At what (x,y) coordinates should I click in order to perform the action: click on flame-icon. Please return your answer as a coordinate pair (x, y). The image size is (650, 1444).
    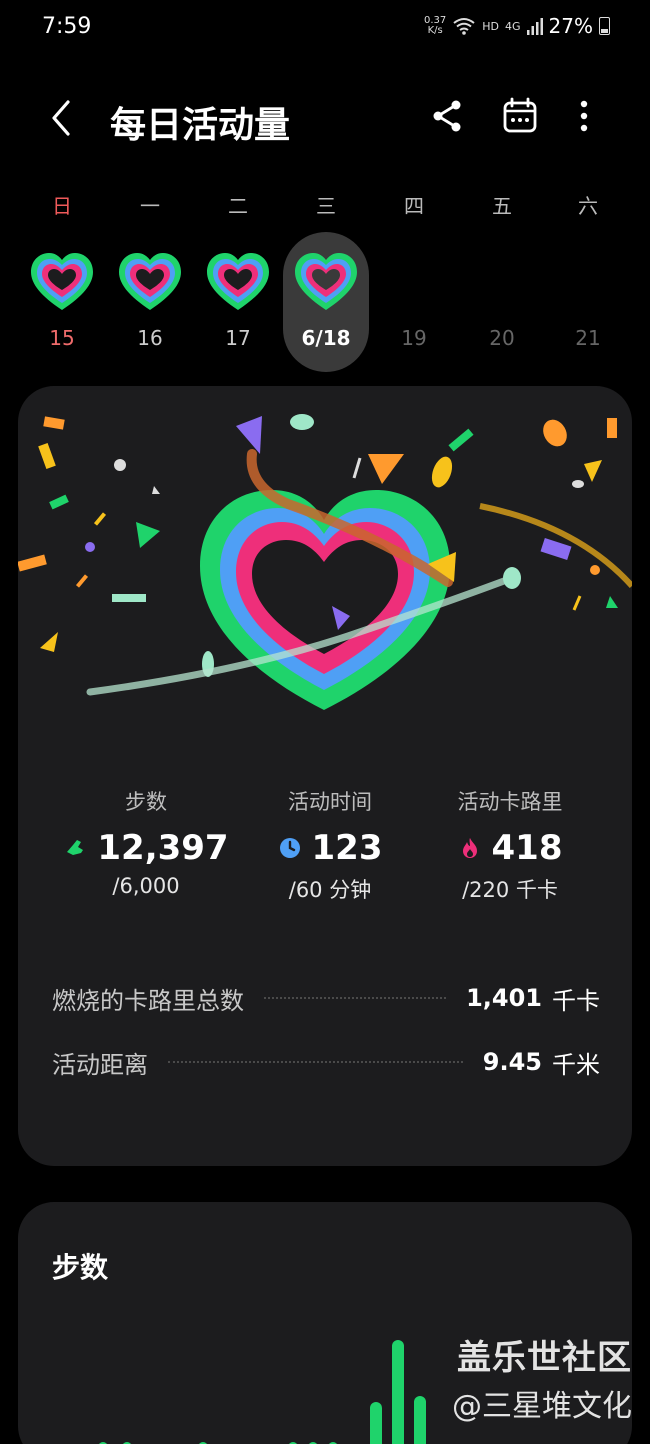
    Looking at the image, I should click on (469, 848).